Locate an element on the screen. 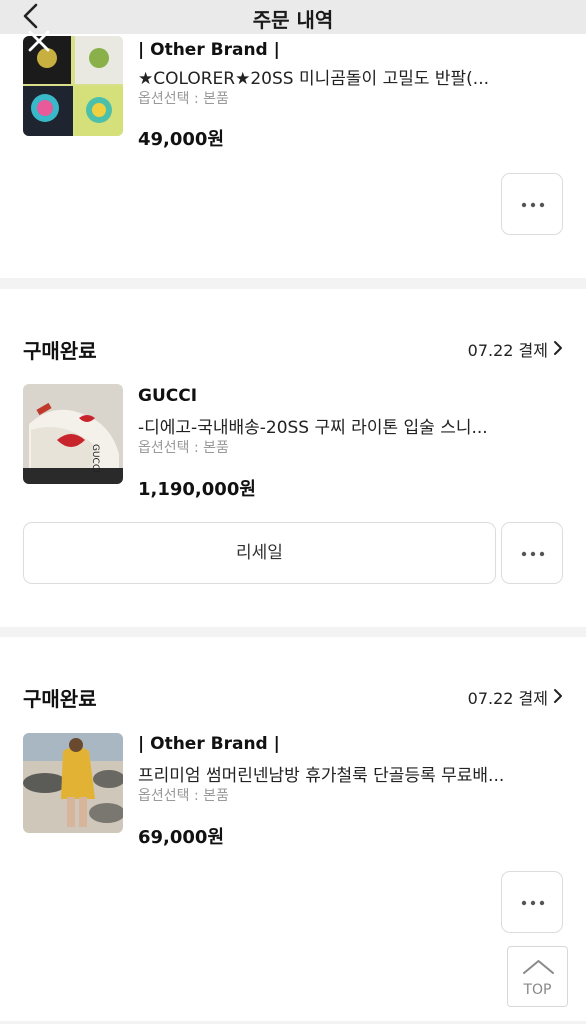 The image size is (586, 1024). product-thumbnail: GUCCI is located at coordinates (73, 434).